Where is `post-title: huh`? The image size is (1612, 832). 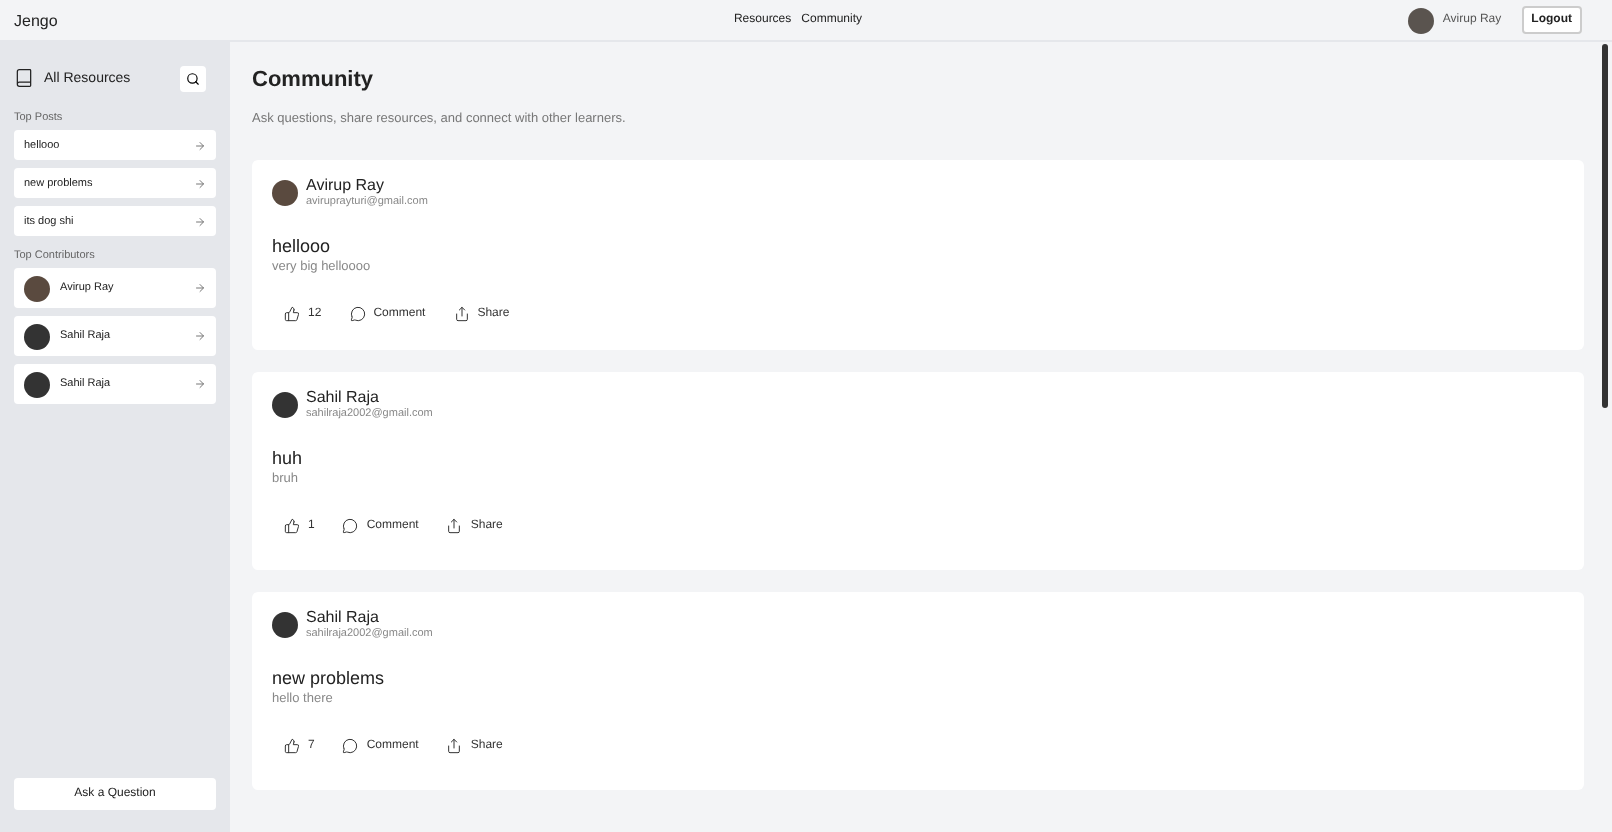 post-title: huh is located at coordinates (288, 458).